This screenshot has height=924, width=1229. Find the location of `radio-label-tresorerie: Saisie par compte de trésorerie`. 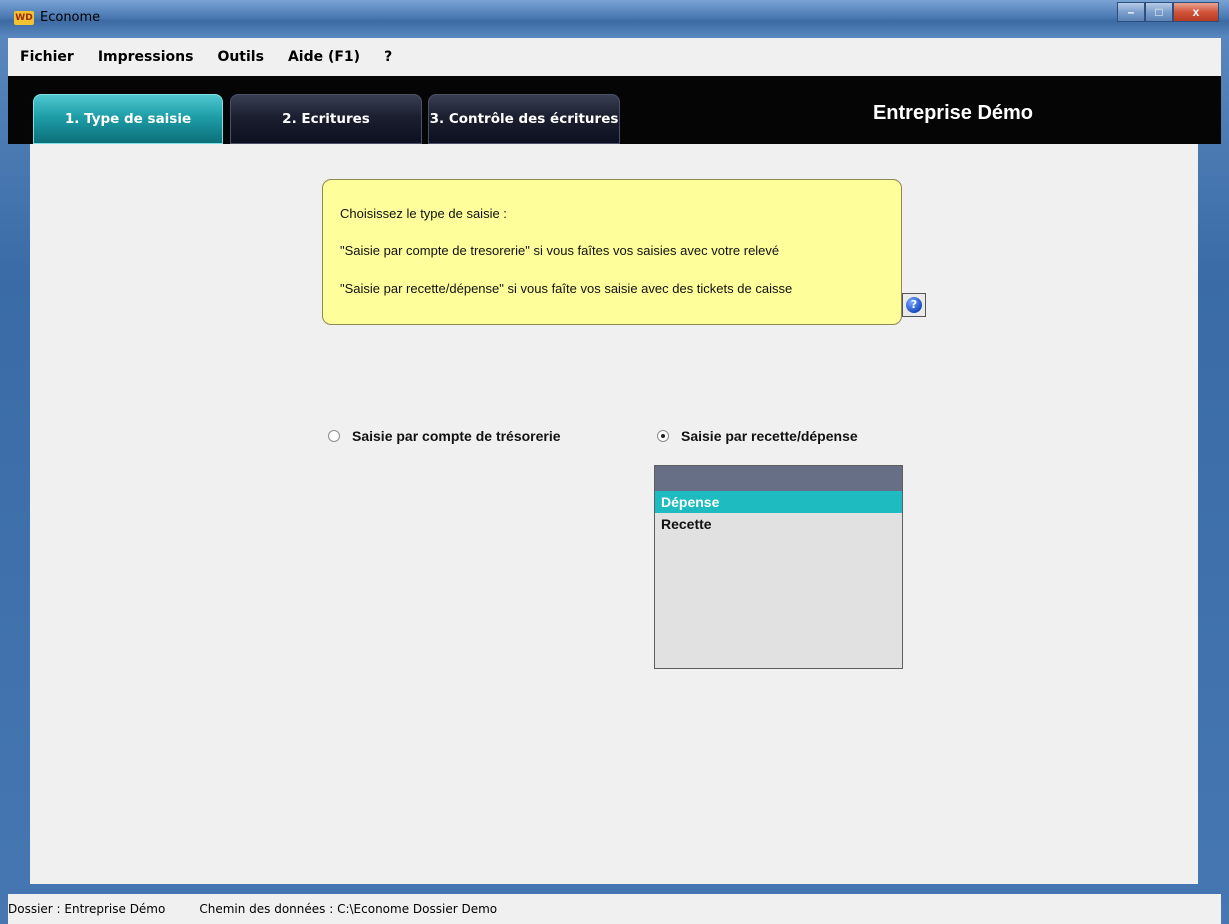

radio-label-tresorerie: Saisie par compte de trésorerie is located at coordinates (456, 436).